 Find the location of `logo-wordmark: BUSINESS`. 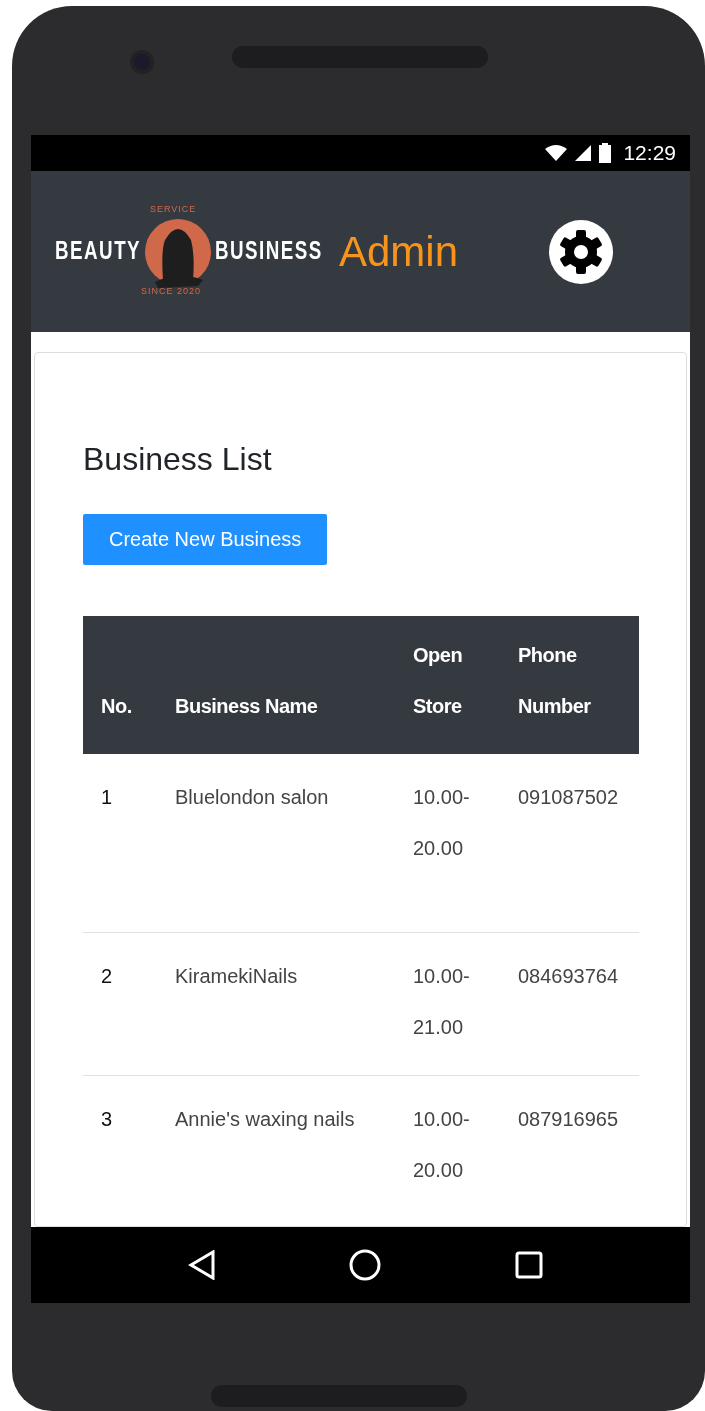

logo-wordmark: BUSINESS is located at coordinates (269, 250).